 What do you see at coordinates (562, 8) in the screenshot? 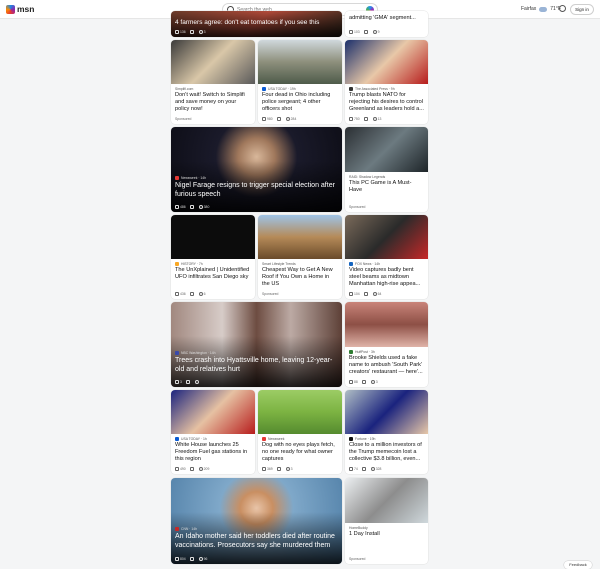
I see `gear-icon` at bounding box center [562, 8].